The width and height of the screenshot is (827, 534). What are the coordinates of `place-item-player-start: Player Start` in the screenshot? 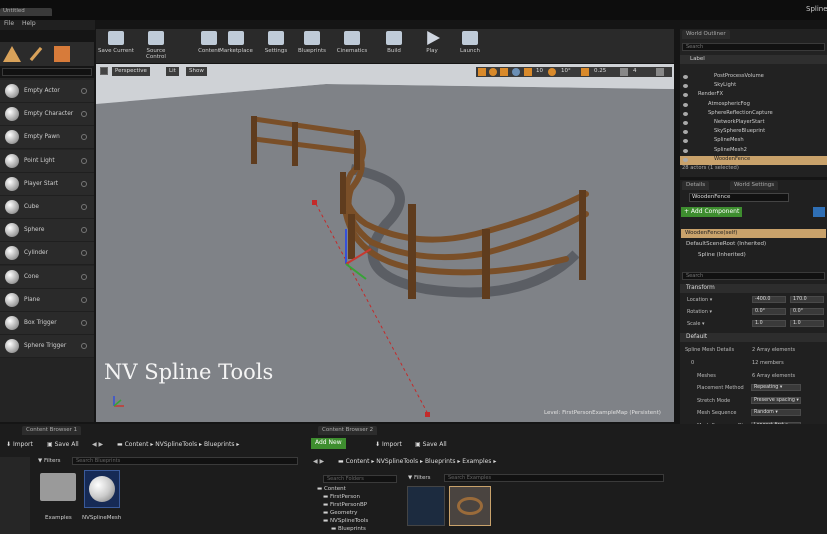 It's located at (47, 184).